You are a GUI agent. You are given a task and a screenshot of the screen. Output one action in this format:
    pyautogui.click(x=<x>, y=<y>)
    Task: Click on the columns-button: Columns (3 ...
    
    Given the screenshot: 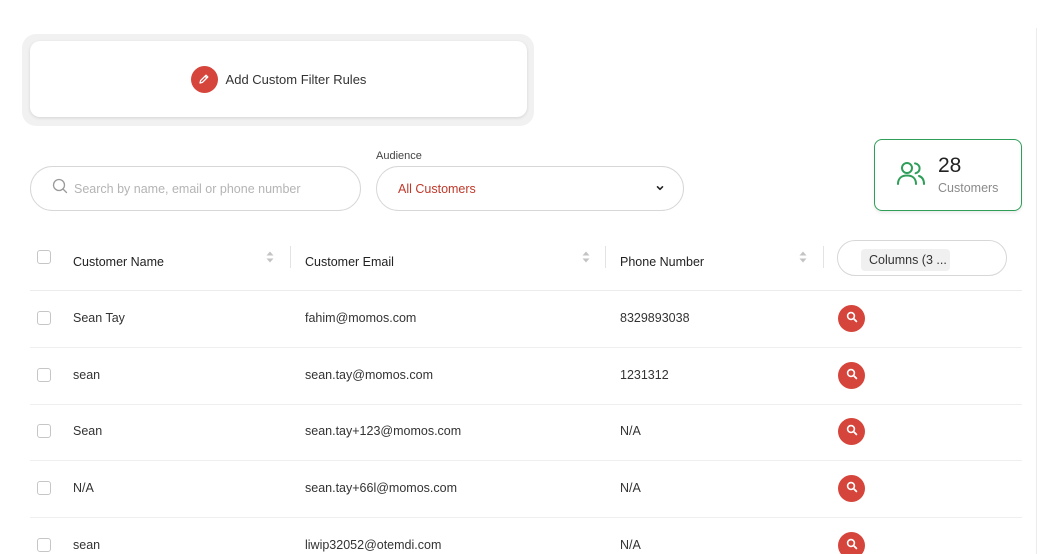 What is the action you would take?
    pyautogui.click(x=922, y=258)
    